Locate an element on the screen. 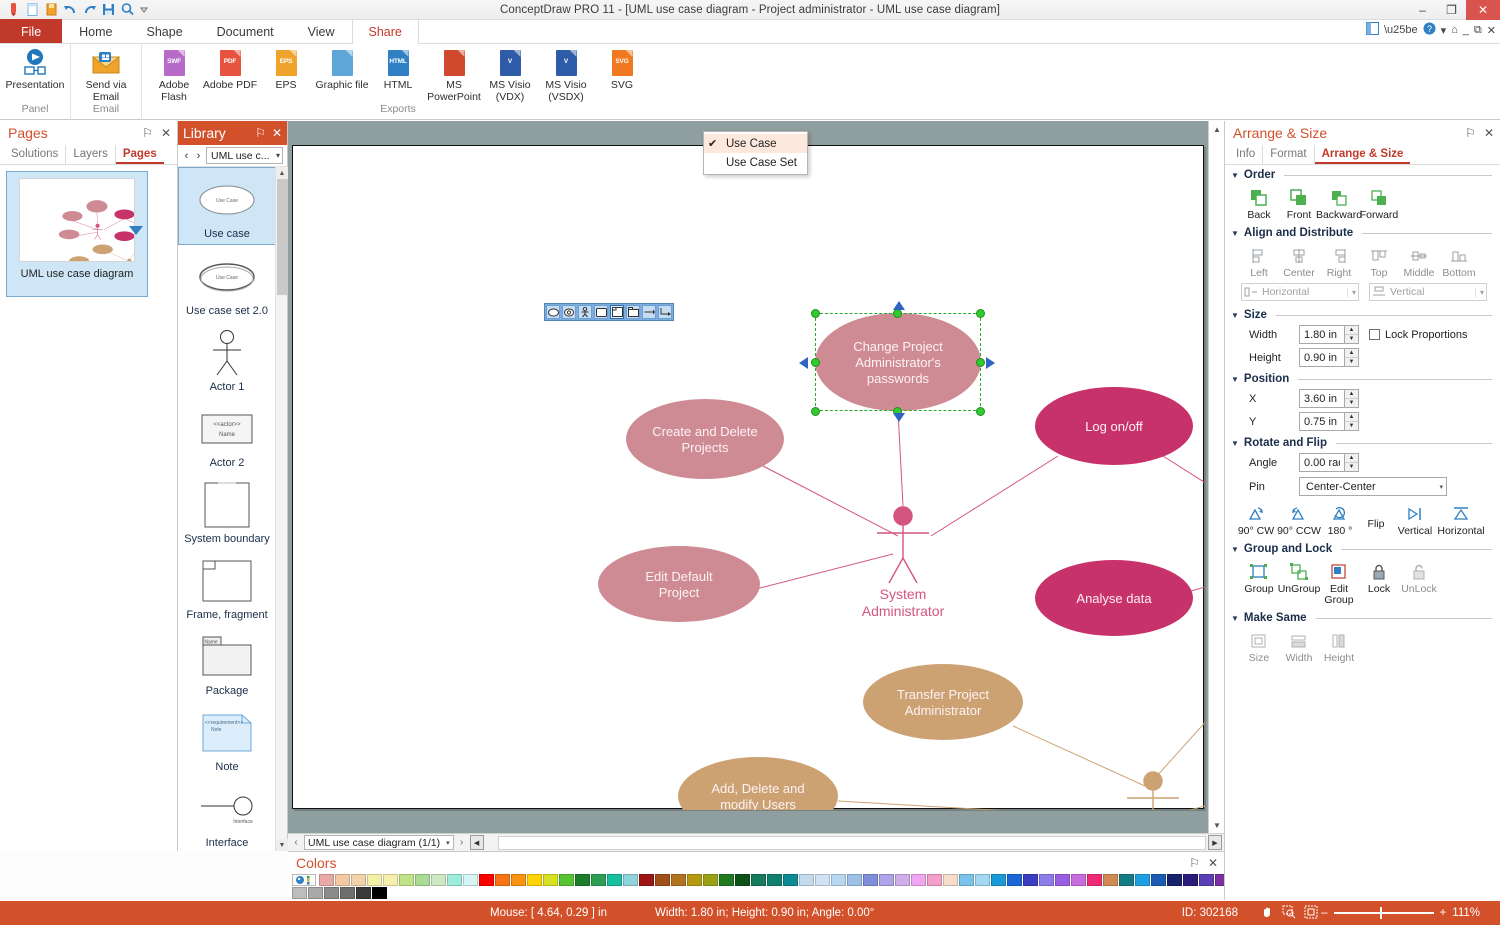 The width and height of the screenshot is (1500, 925). actor-shape-icon is located at coordinates (585, 312).